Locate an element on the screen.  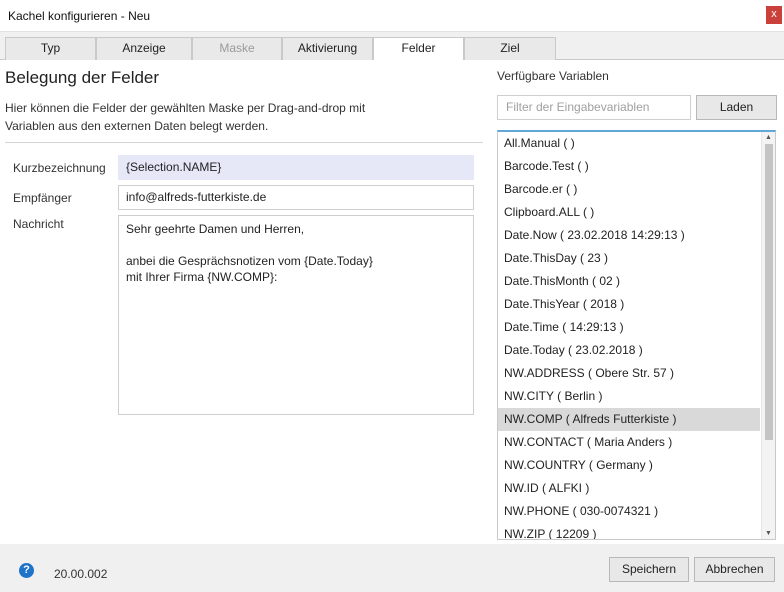
variable-filter-input: Filter der Eingabevariablen is located at coordinates (594, 107).